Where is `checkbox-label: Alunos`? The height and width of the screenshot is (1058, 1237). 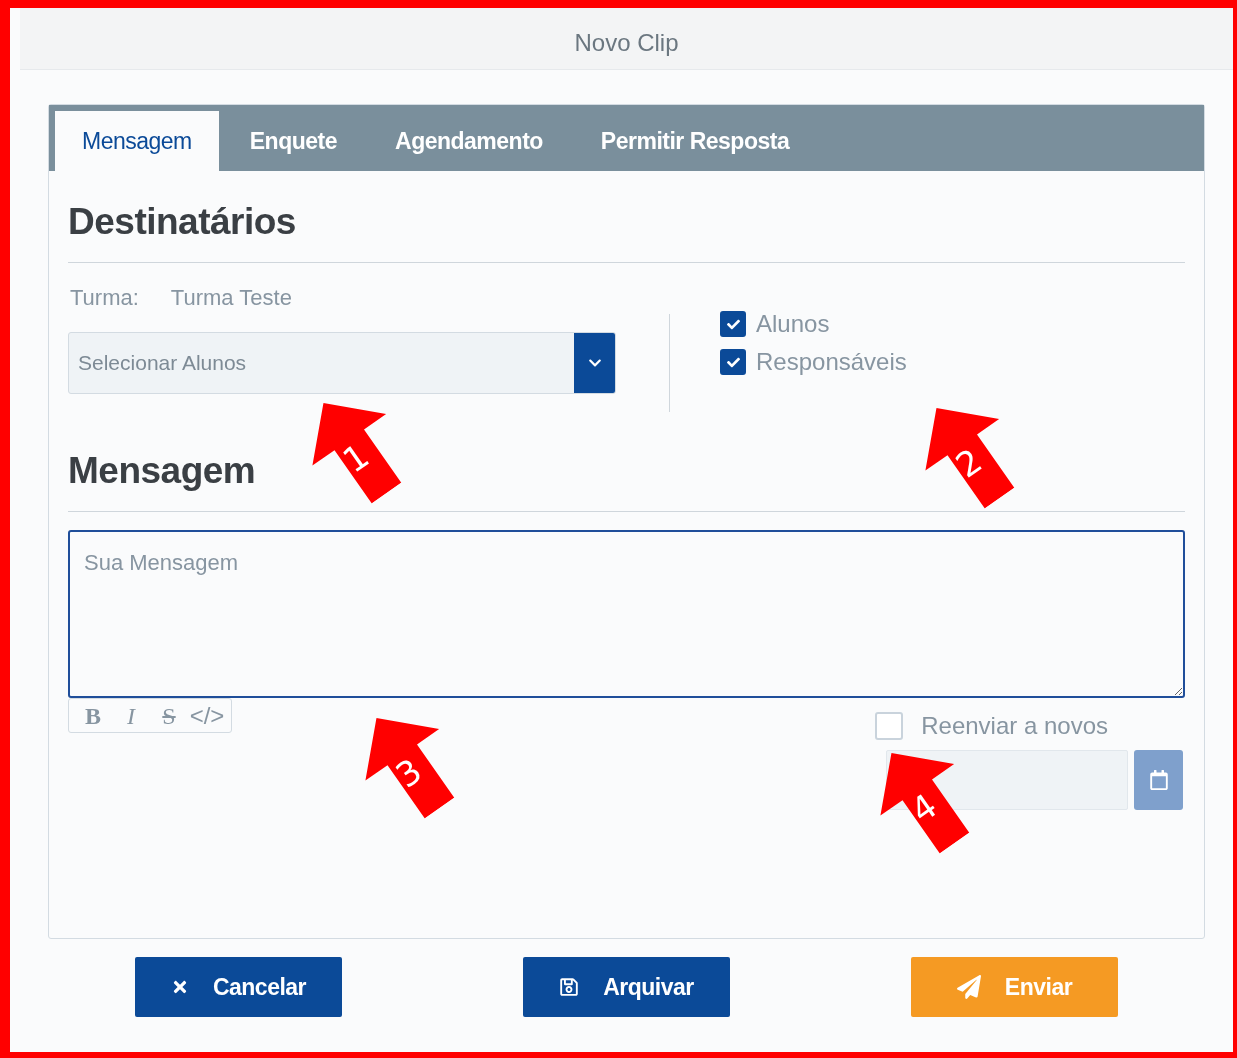
checkbox-label: Alunos is located at coordinates (793, 324).